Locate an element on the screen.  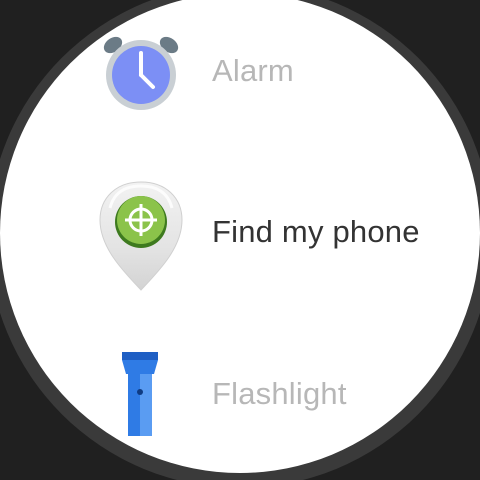
alarm-clock-icon is located at coordinates (141, 73).